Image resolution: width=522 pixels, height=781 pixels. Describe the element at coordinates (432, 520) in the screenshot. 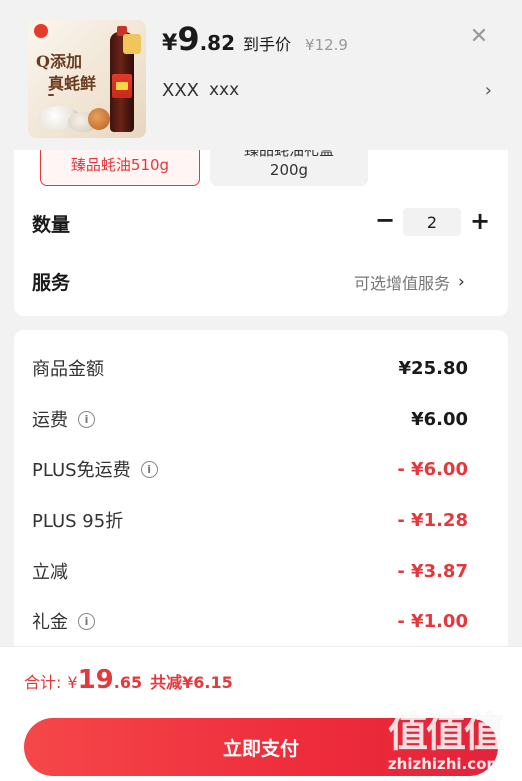

I see `fee-value: - ¥1.28` at that location.